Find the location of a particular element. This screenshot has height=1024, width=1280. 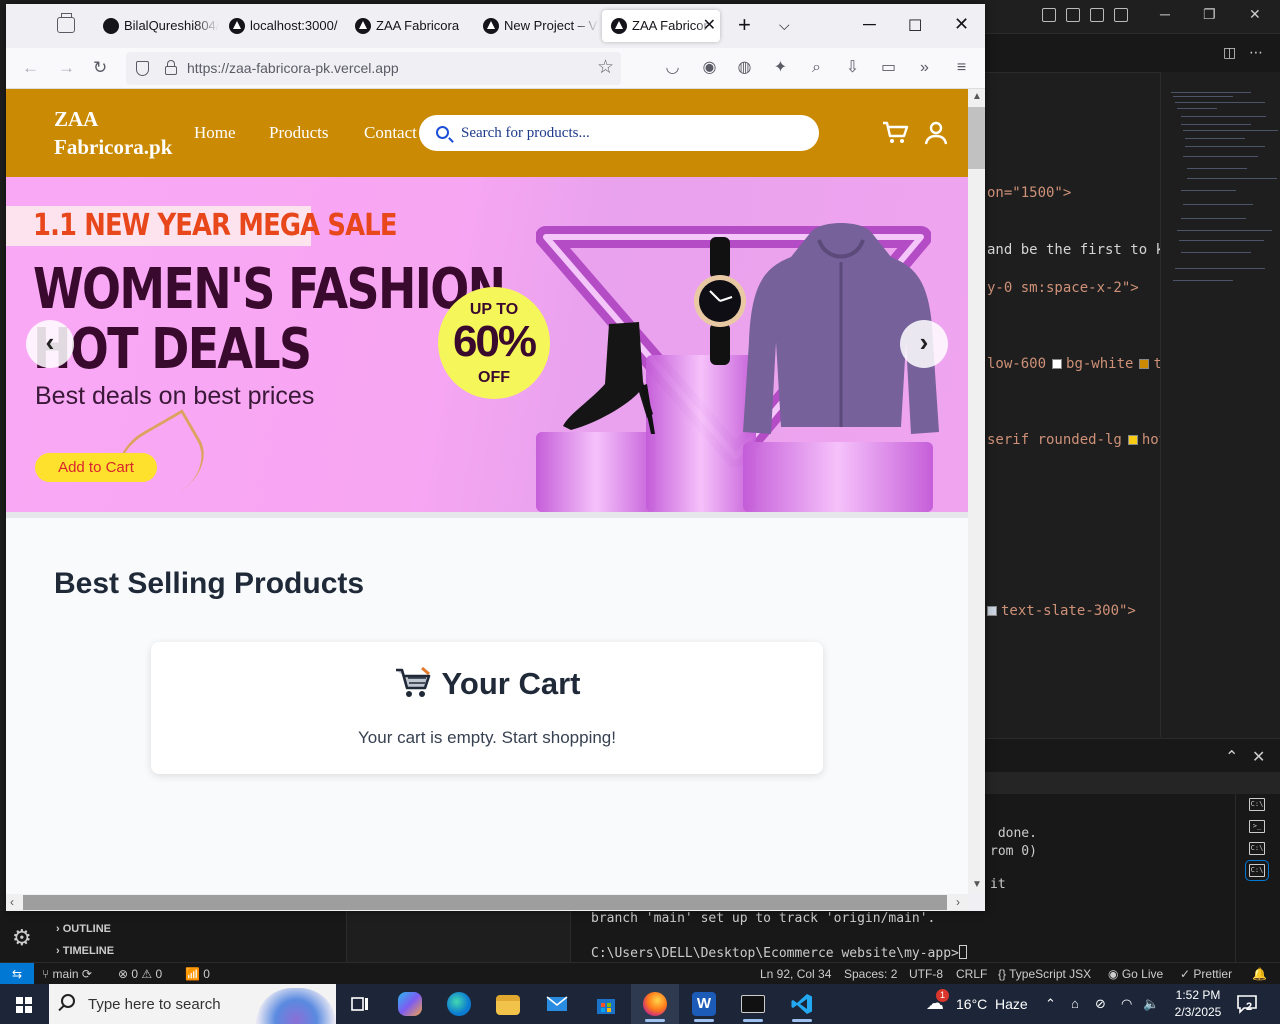

problems-status: ⊗ 0 ⚠ 0 is located at coordinates (140, 974).